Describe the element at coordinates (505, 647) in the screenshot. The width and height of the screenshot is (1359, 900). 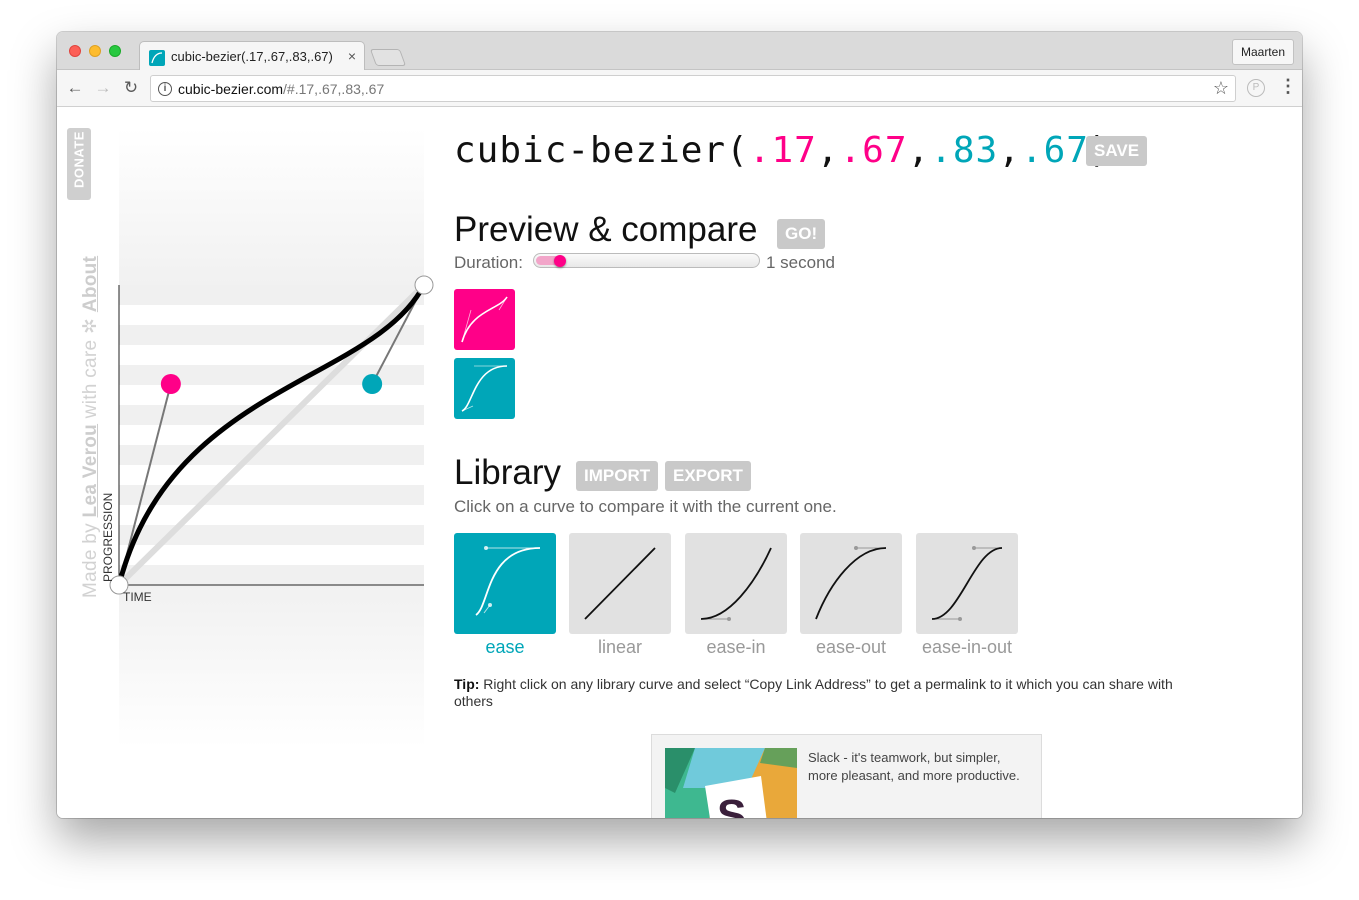
I see `library-label-ease: ease` at that location.